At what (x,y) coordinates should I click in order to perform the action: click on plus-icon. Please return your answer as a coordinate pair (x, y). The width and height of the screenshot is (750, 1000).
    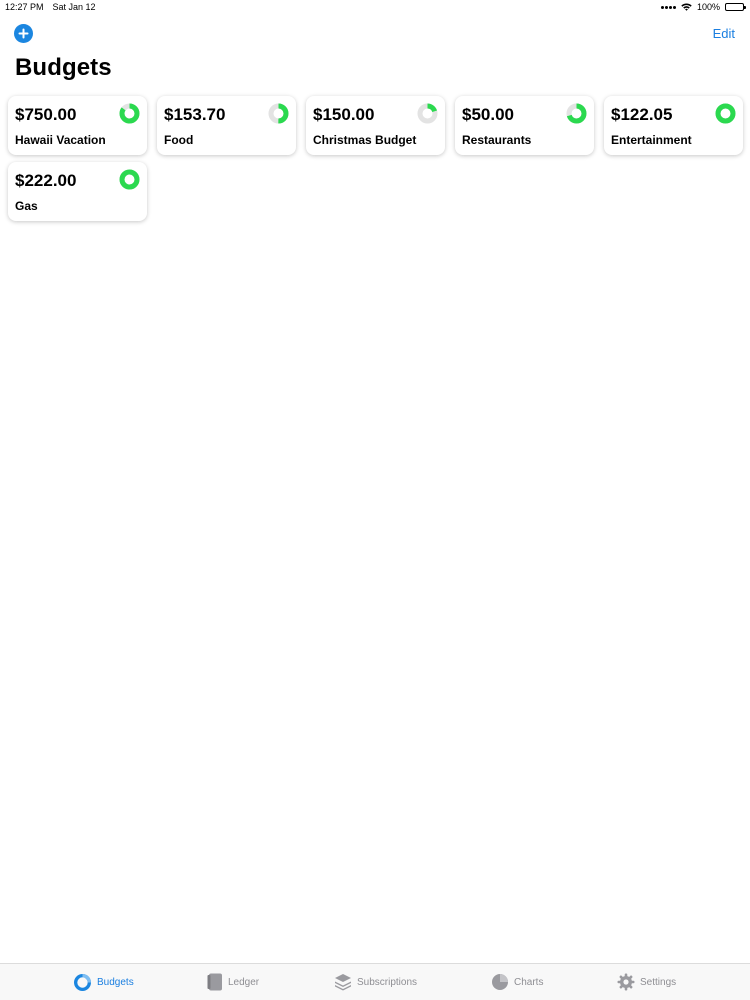
    Looking at the image, I should click on (23, 33).